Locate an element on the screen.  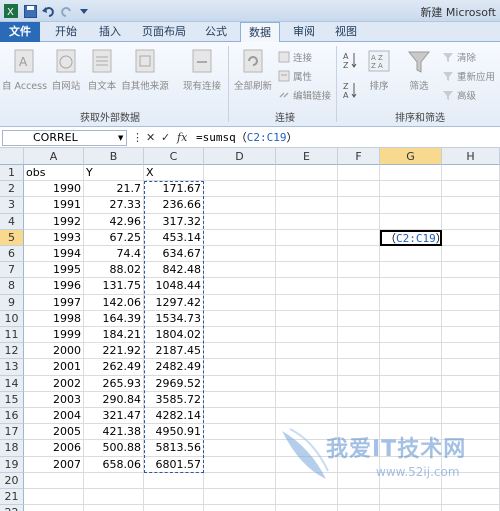
row-header: 3 is located at coordinates (12, 205).